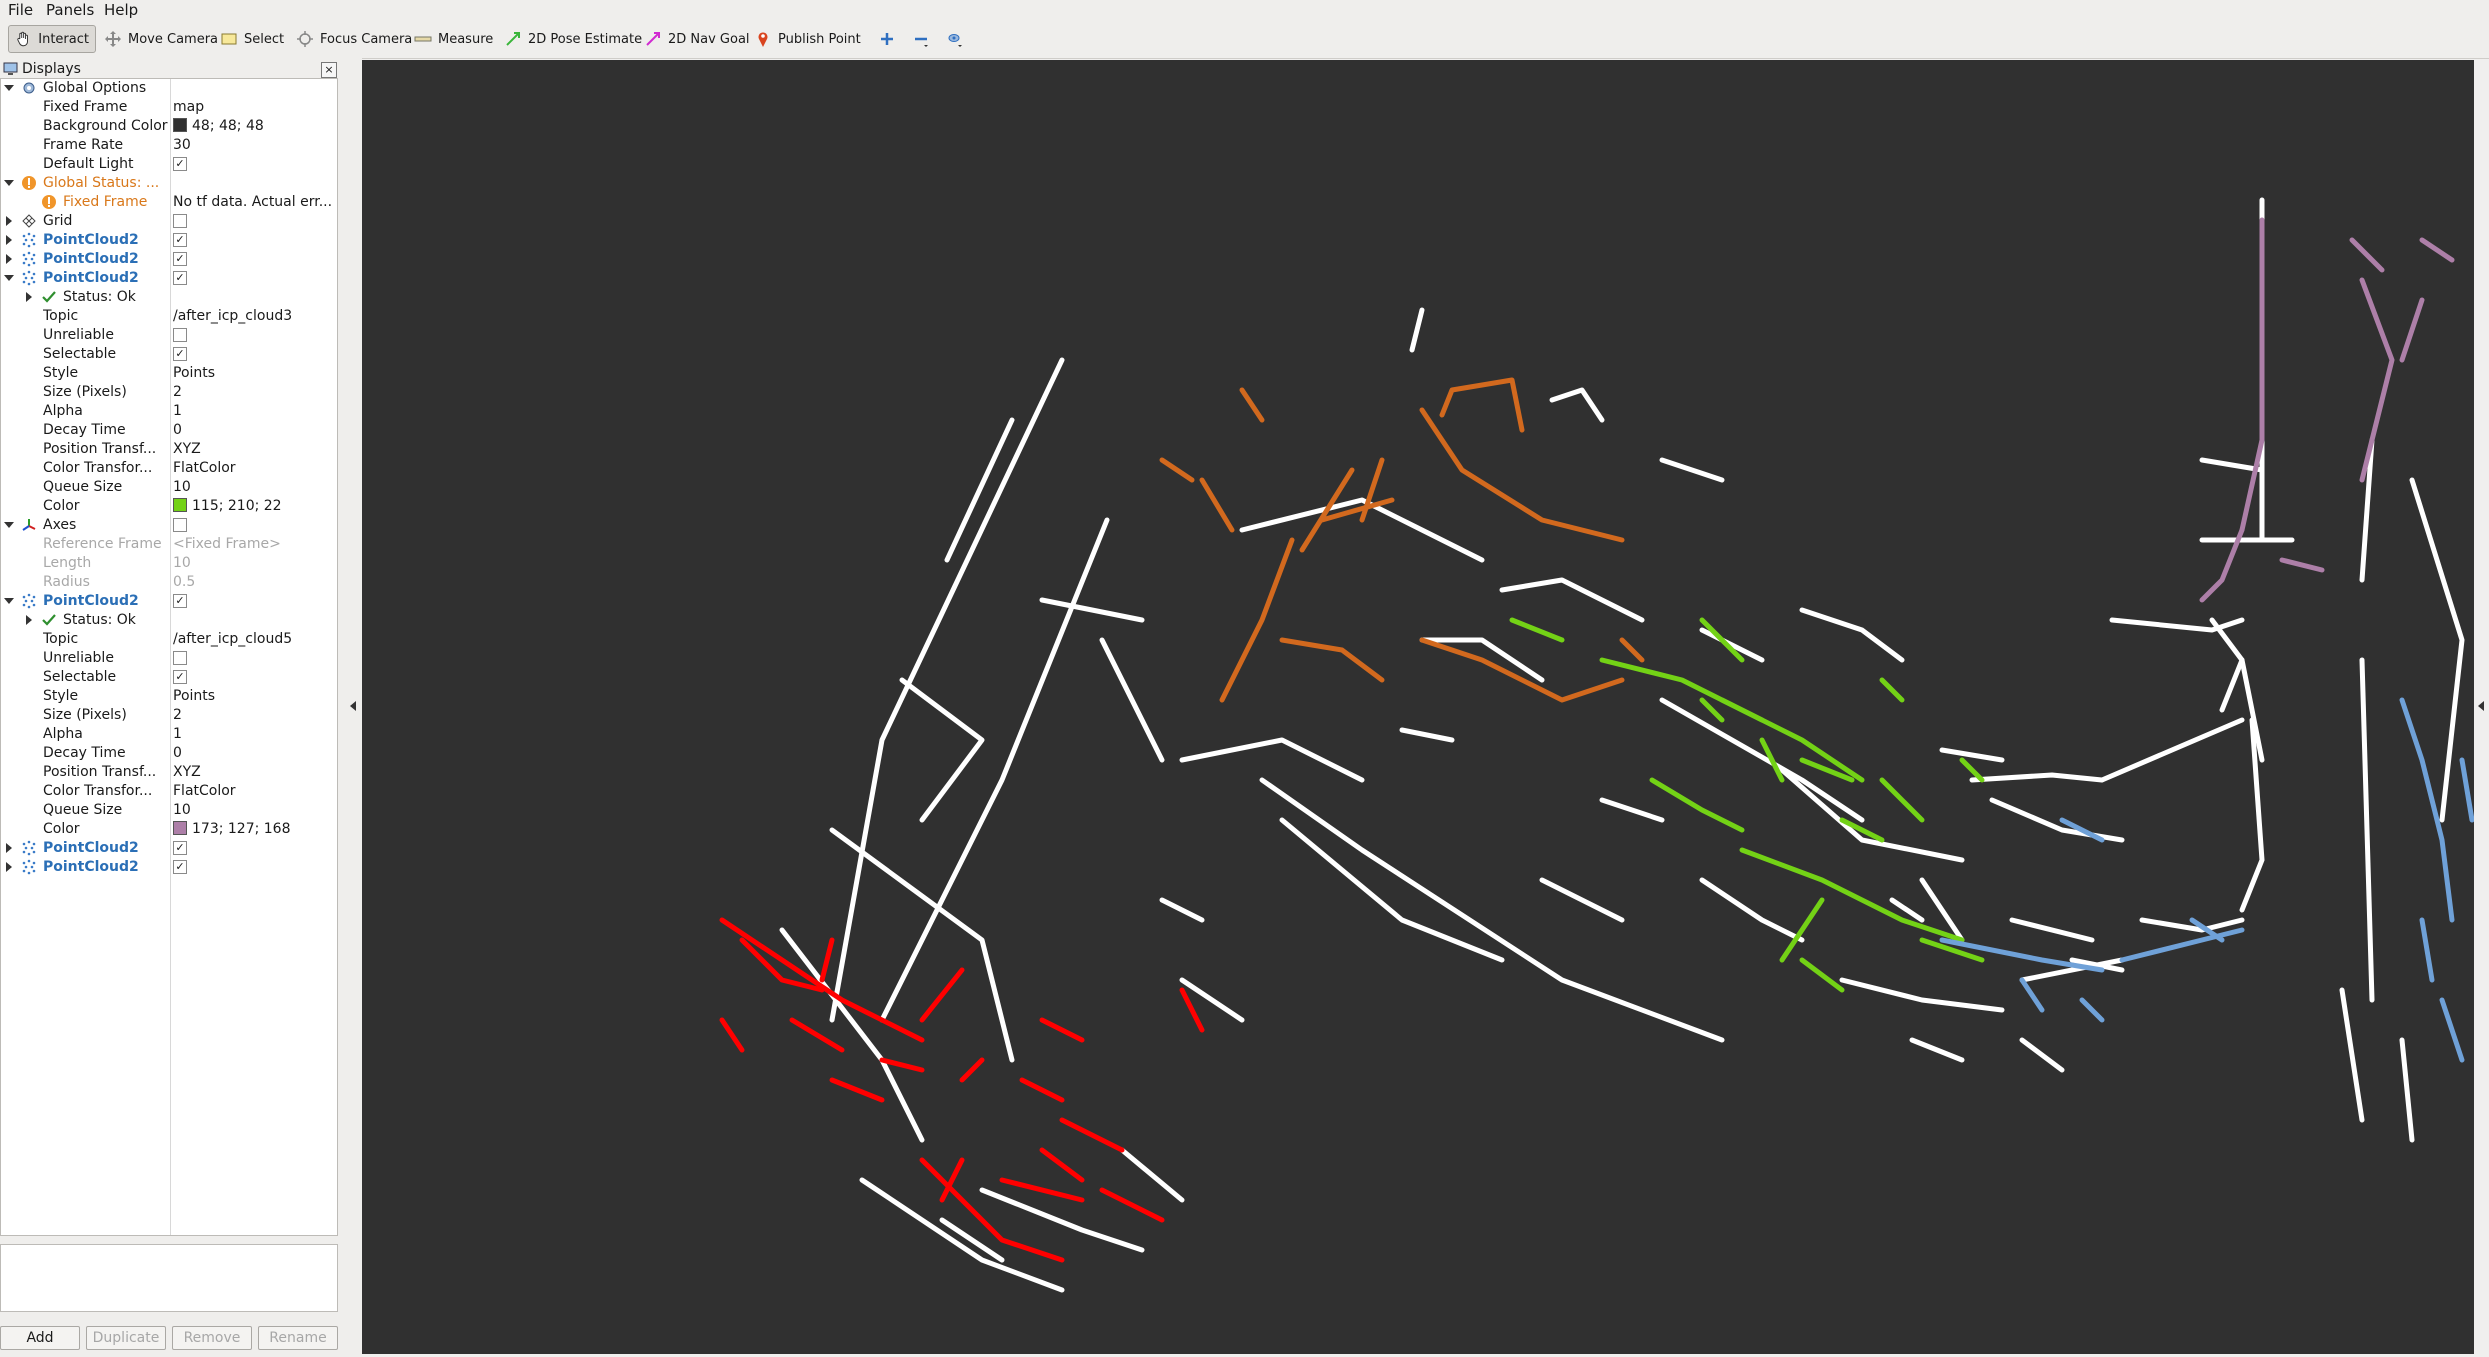 The height and width of the screenshot is (1357, 2489). Describe the element at coordinates (453, 39) in the screenshot. I see `measure-button: Measure` at that location.